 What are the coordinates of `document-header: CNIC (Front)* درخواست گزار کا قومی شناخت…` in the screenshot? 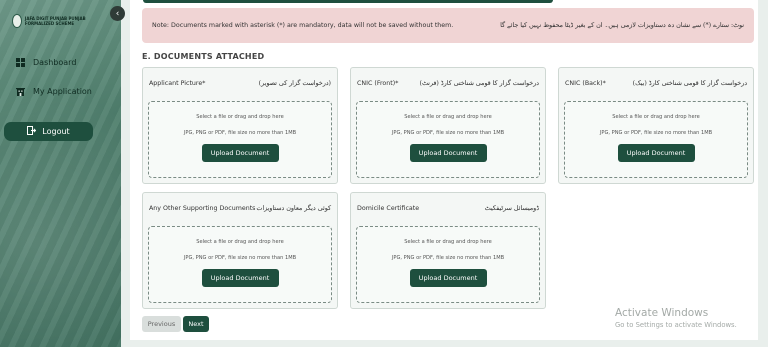 It's located at (448, 83).